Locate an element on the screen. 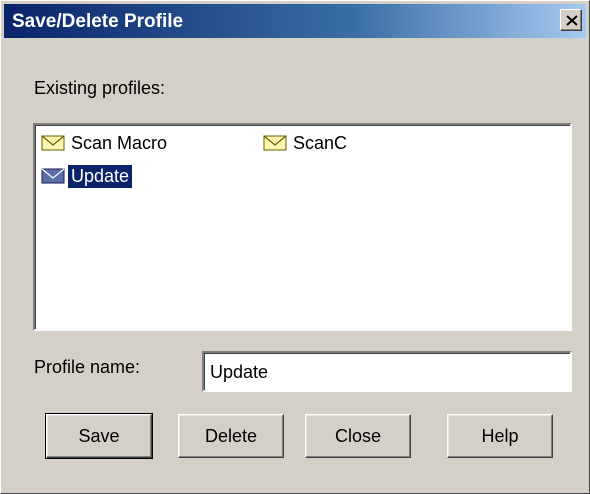 The height and width of the screenshot is (494, 590). title-bar: Save/Delete Profile is located at coordinates (295, 21).